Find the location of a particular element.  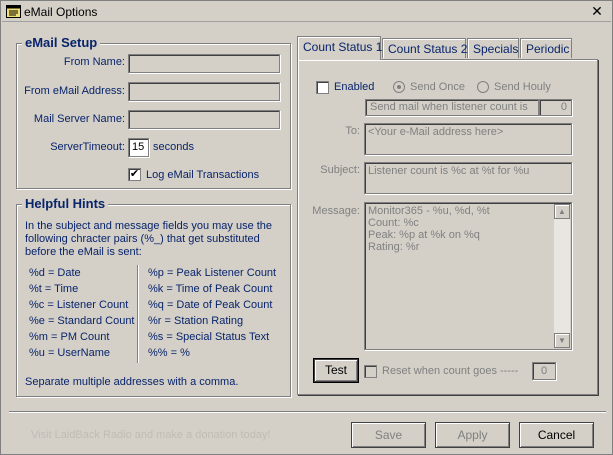

helpful-hints-title: Helpful Hints is located at coordinates (65, 203).